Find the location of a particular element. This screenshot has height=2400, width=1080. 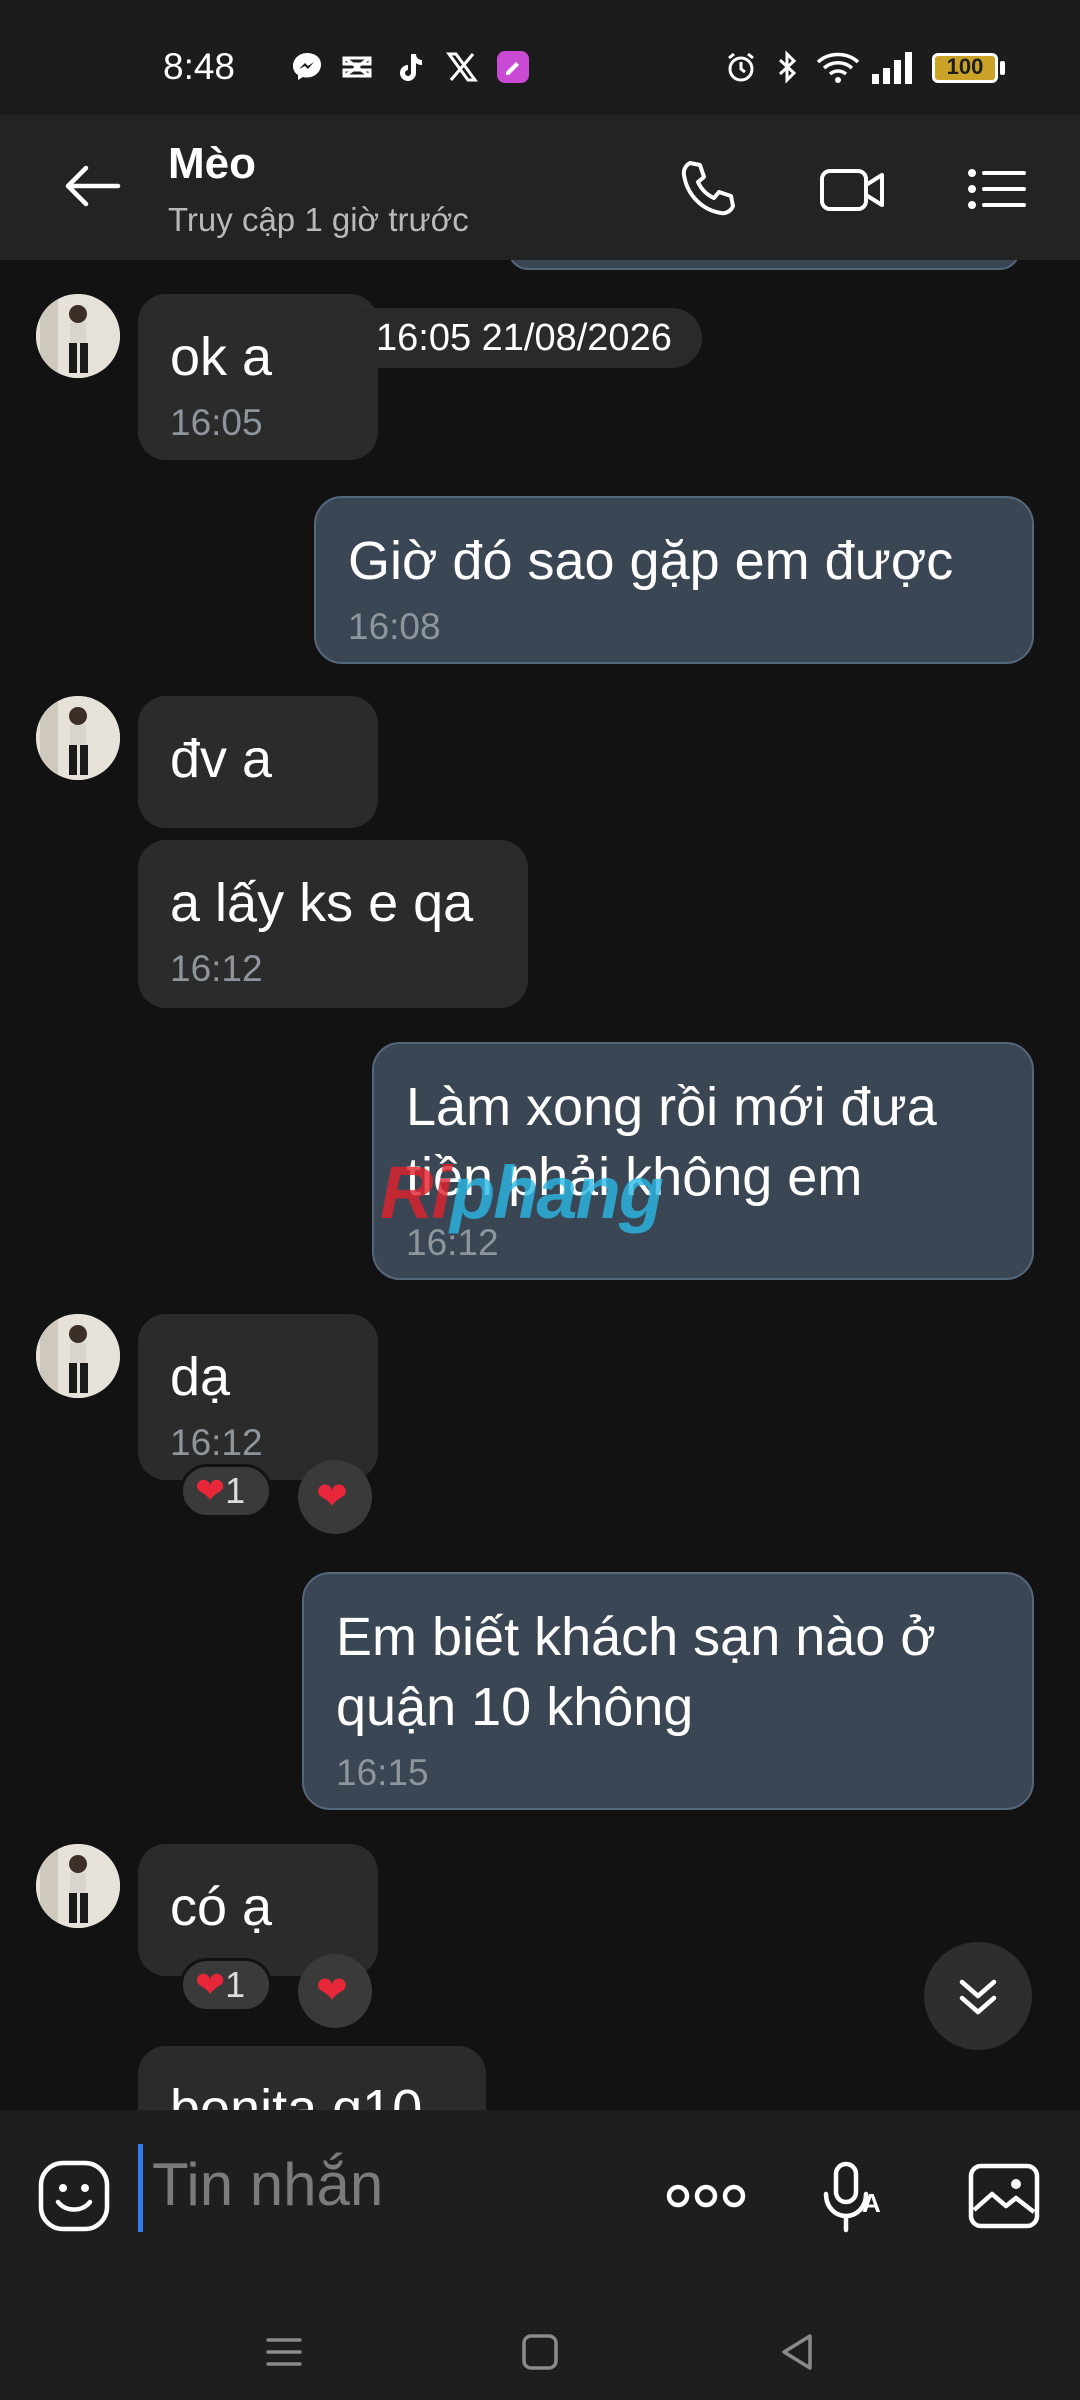

chat-header: Mèo Truy cập 1 giờ trước is located at coordinates (540, 187).